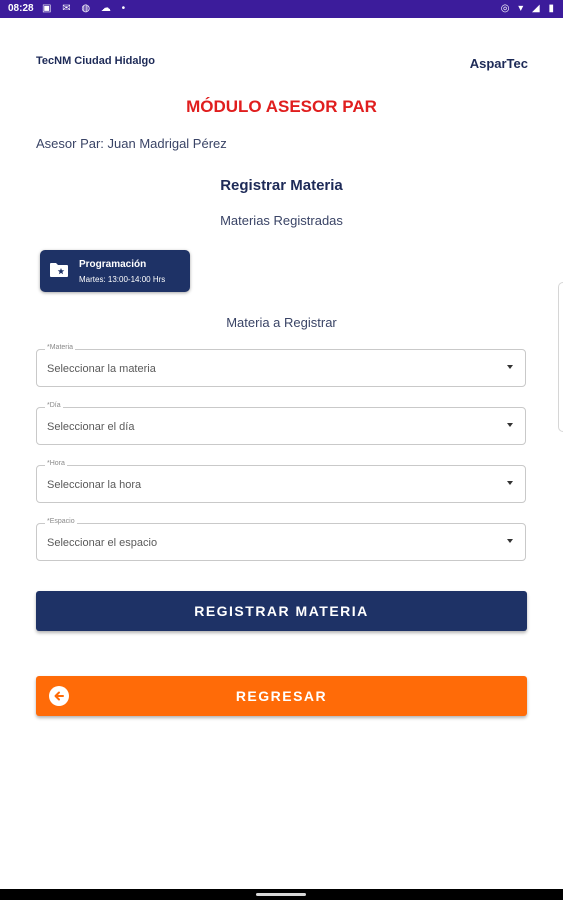 Image resolution: width=563 pixels, height=900 pixels. What do you see at coordinates (281, 106) in the screenshot?
I see `module-title: MÓDULO ASESOR PAR` at bounding box center [281, 106].